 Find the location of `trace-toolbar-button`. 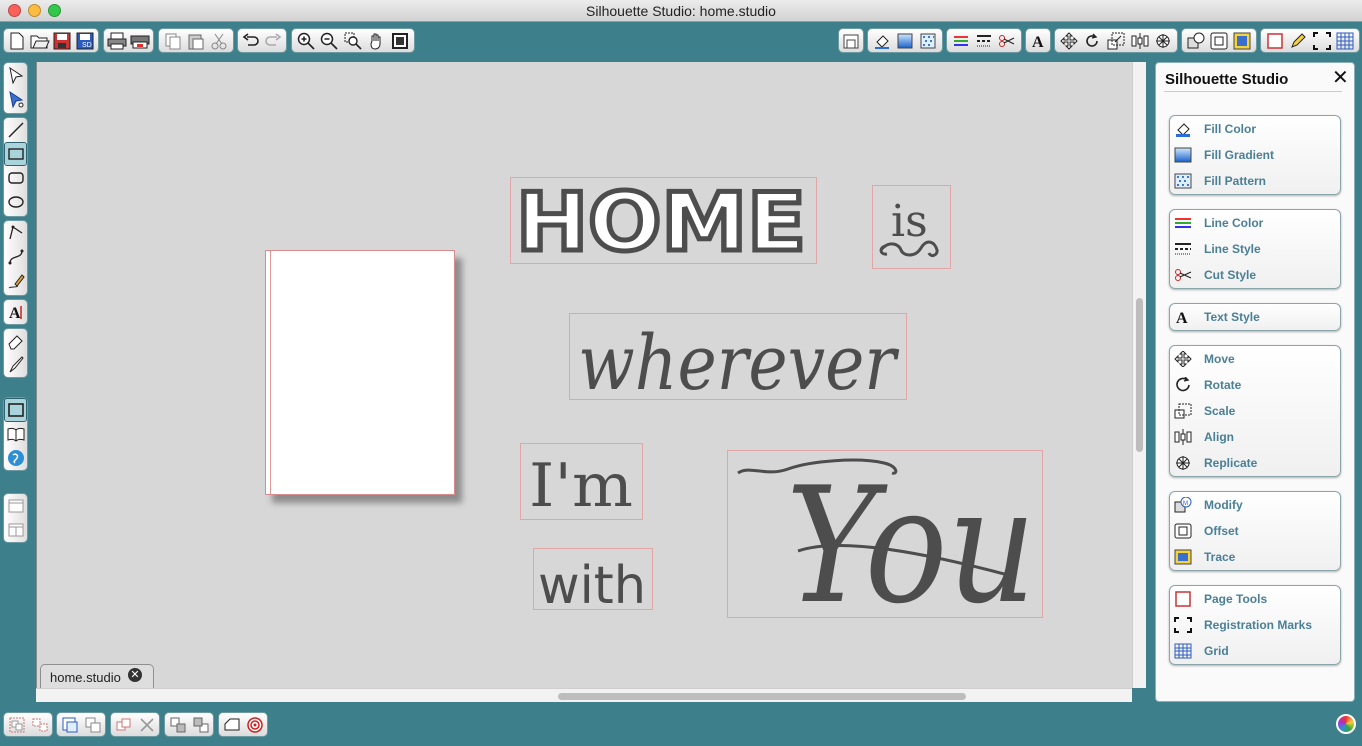

trace-toolbar-button is located at coordinates (1242, 41).